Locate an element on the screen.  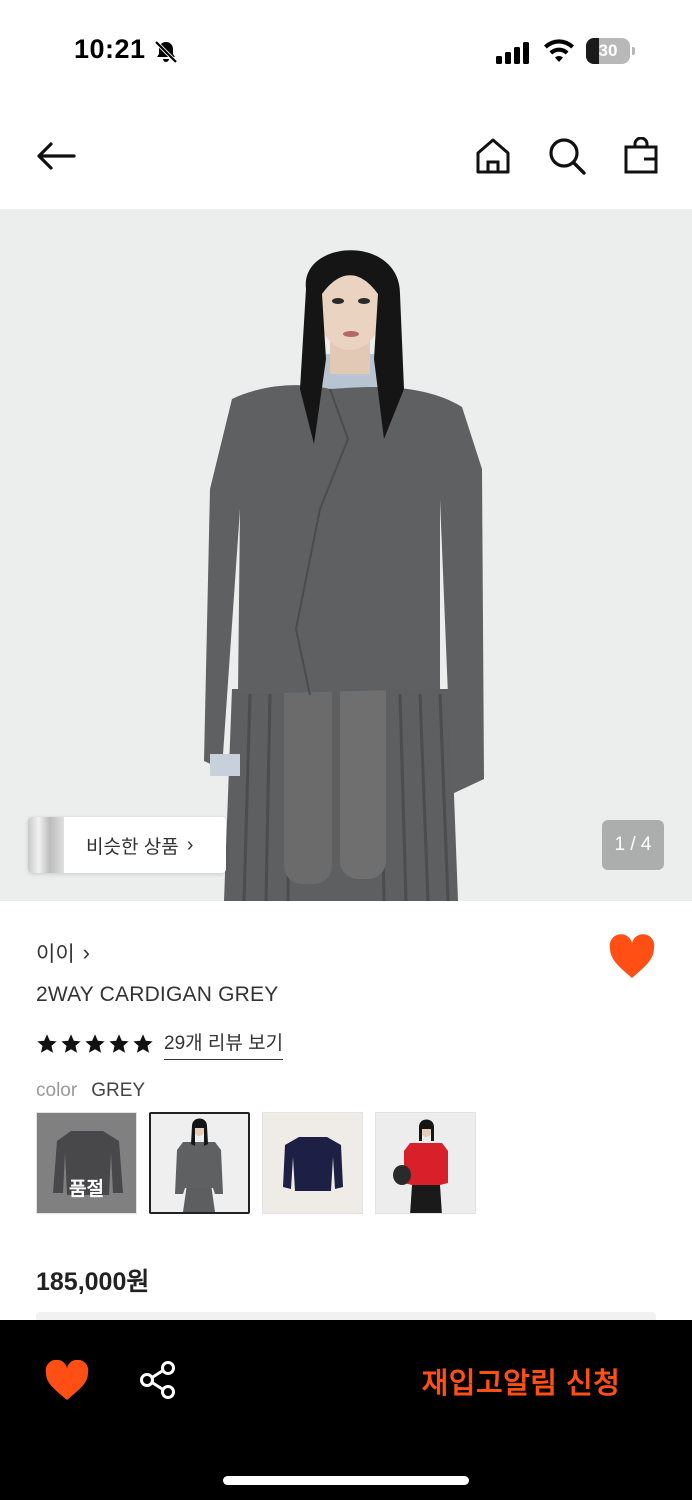
restock-alert-button: 재입고알림 신청 is located at coordinates (521, 1381).